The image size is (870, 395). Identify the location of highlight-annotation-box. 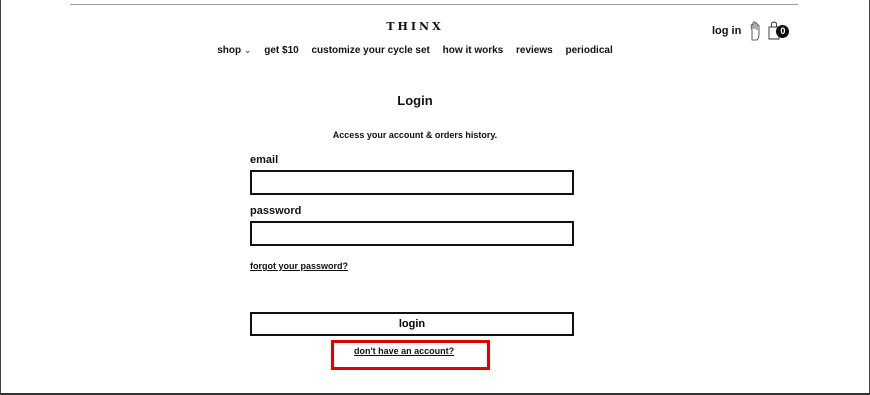
(410, 355).